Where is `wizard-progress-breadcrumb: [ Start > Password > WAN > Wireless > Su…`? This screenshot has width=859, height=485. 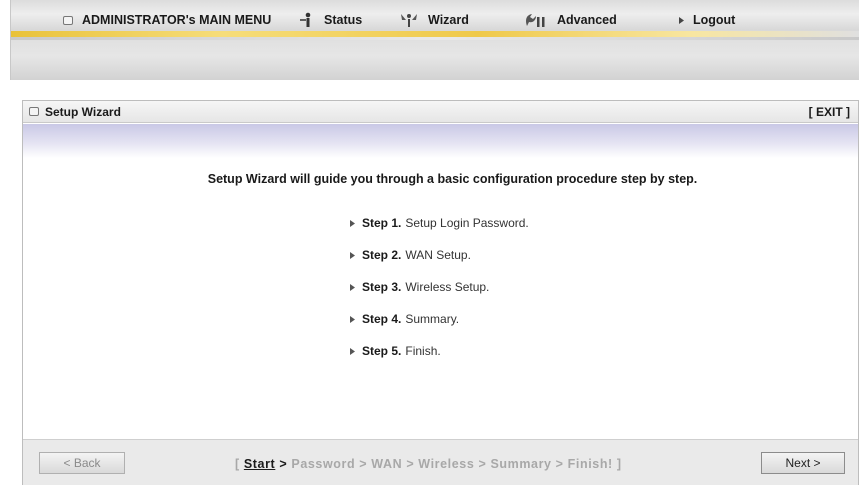
wizard-progress-breadcrumb: [ Start > Password > WAN > Wireless > Su… is located at coordinates (428, 464).